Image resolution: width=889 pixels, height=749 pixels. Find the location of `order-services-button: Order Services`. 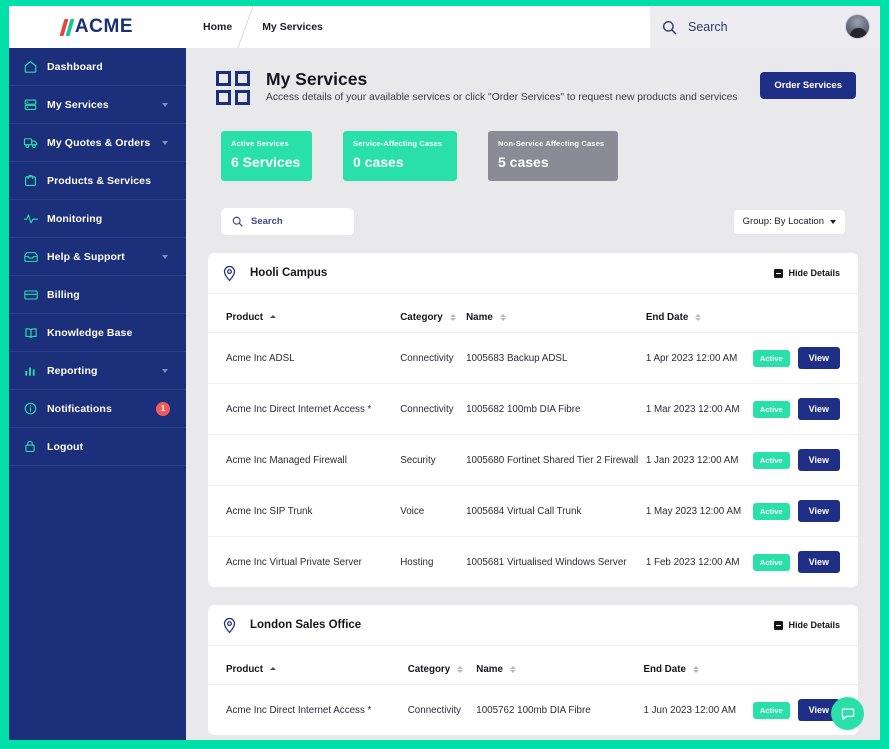

order-services-button: Order Services is located at coordinates (808, 85).